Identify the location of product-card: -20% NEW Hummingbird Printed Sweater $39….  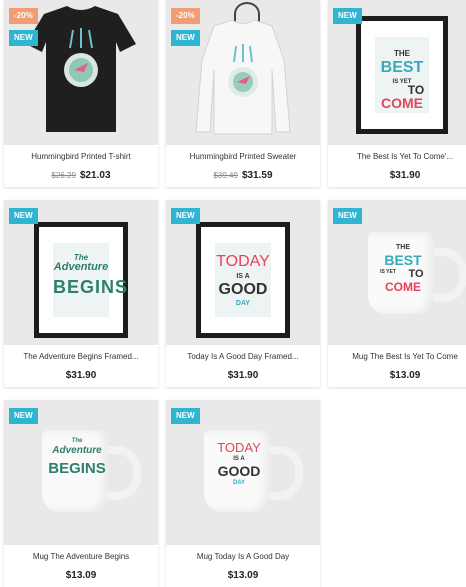
(243, 93).